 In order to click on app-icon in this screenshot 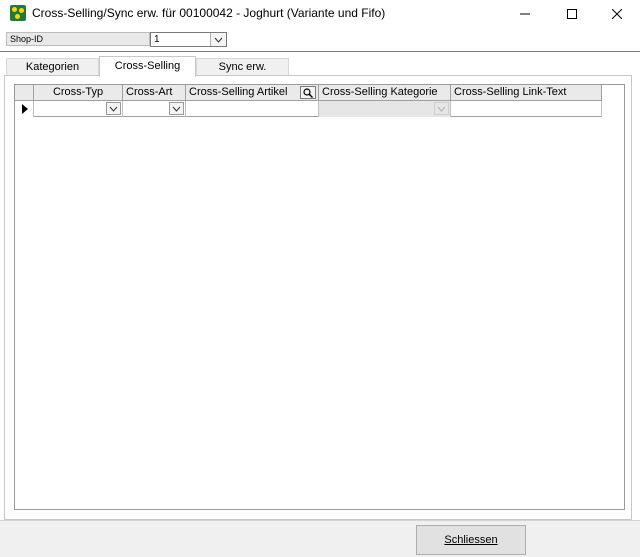, I will do `click(18, 13)`.